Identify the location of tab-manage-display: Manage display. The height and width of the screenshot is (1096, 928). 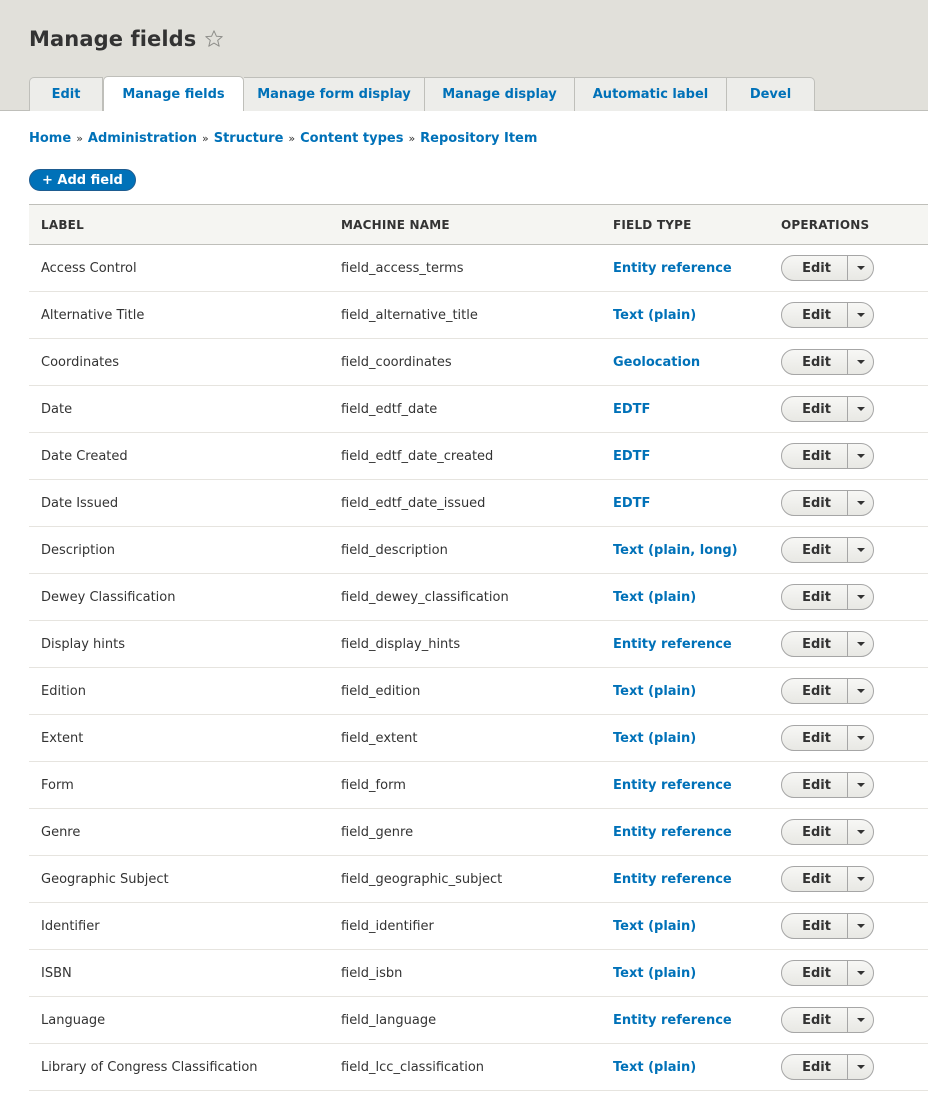
(500, 94).